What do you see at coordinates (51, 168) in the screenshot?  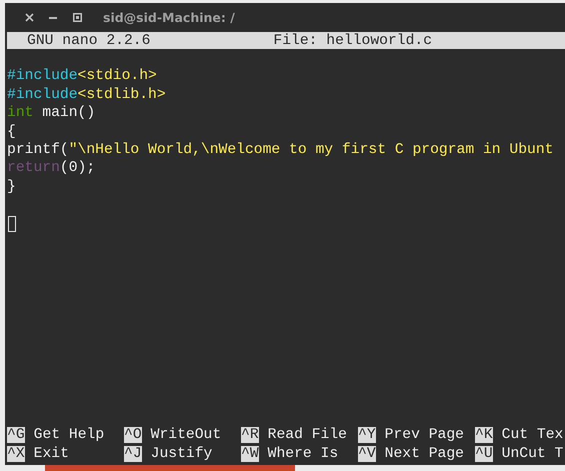 I see `code-line: return(0);` at bounding box center [51, 168].